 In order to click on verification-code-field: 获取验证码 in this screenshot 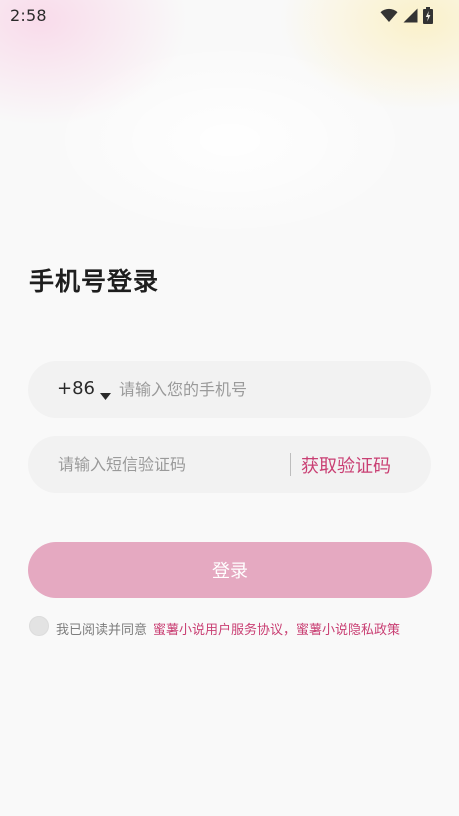, I will do `click(229, 464)`.